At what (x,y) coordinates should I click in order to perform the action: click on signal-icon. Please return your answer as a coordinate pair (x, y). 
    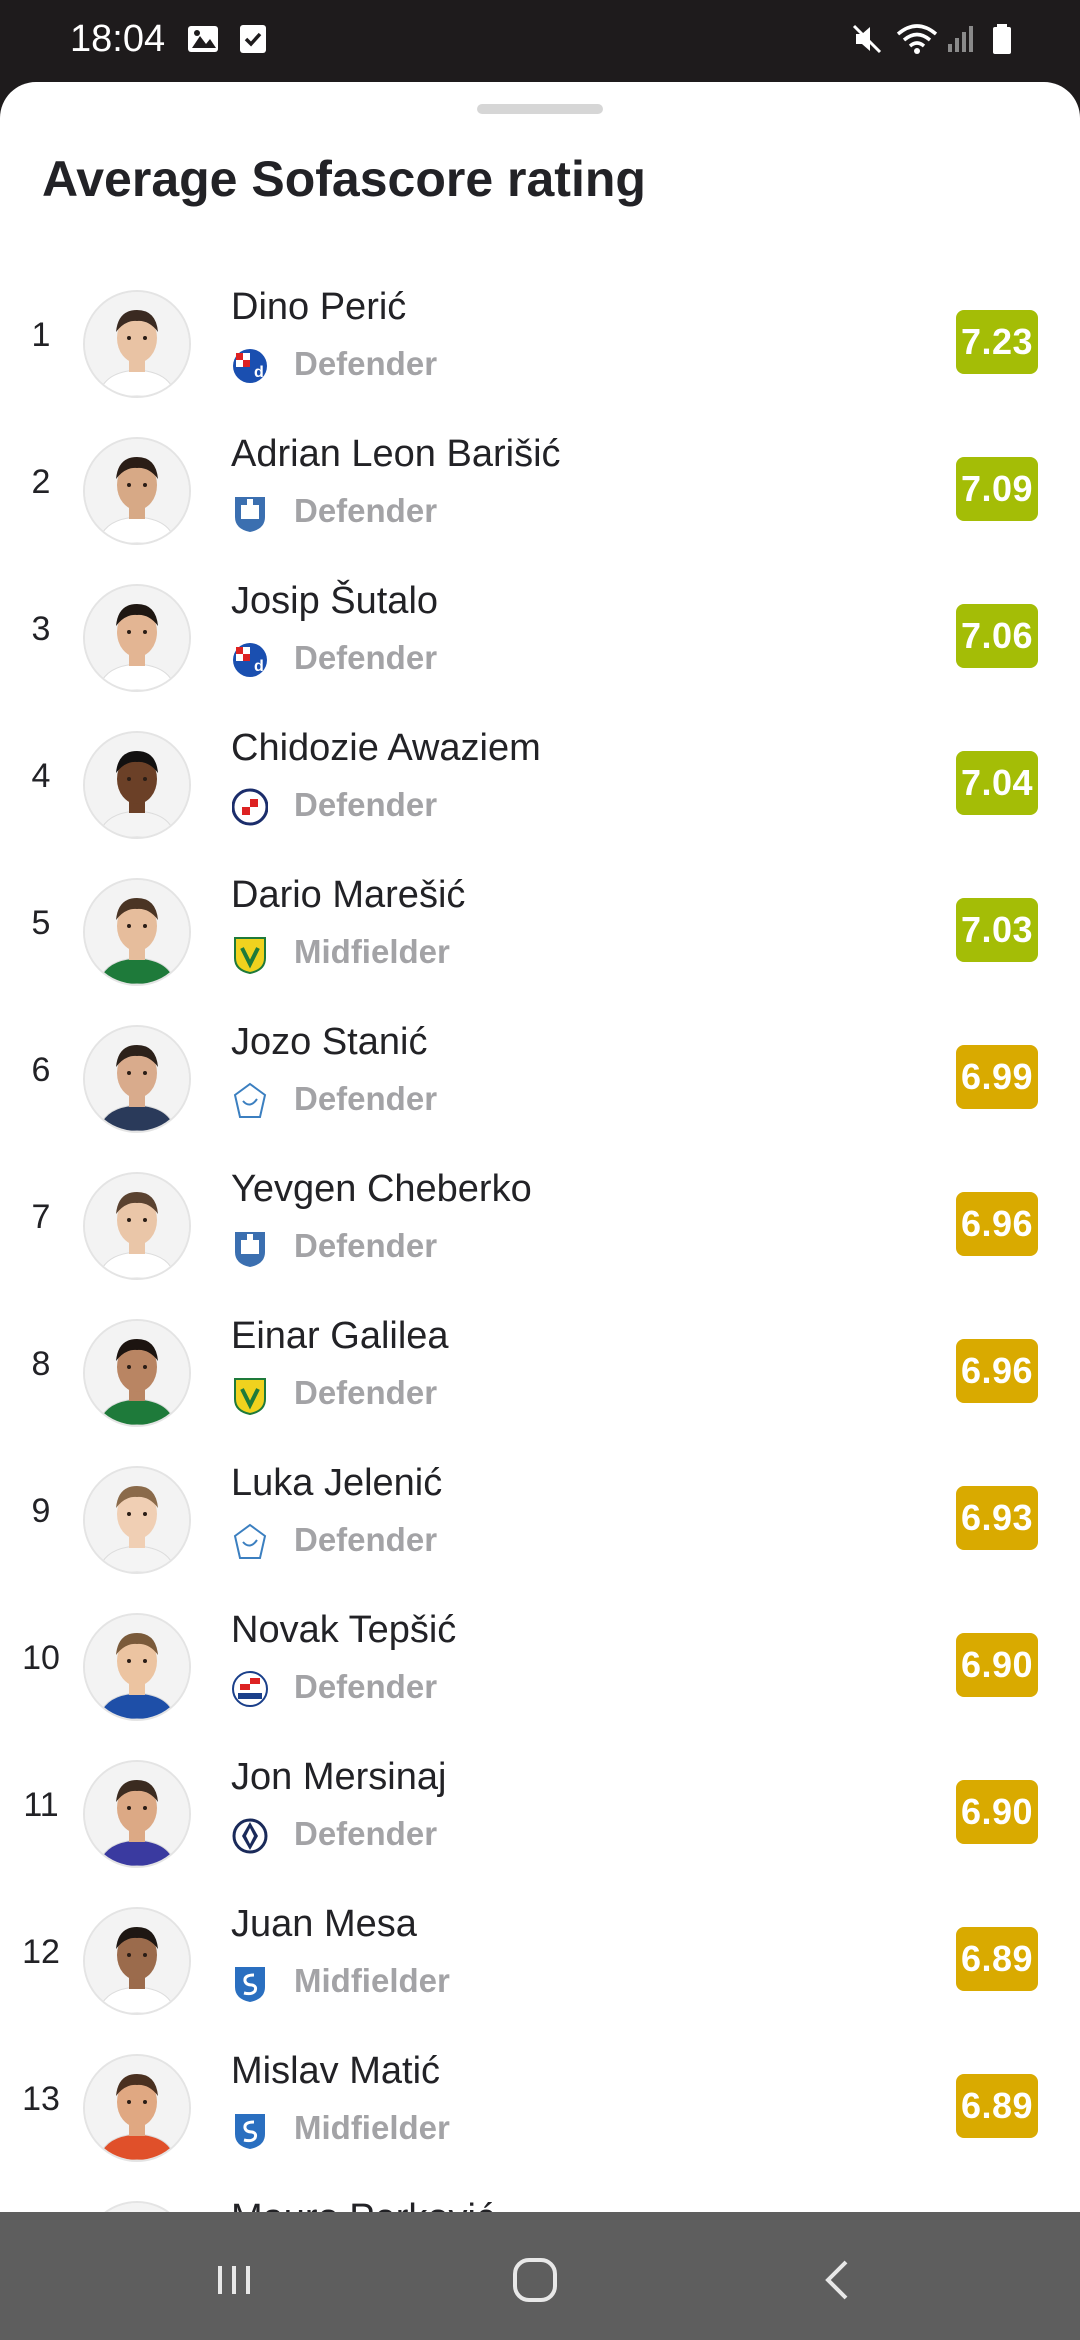
    Looking at the image, I should click on (960, 39).